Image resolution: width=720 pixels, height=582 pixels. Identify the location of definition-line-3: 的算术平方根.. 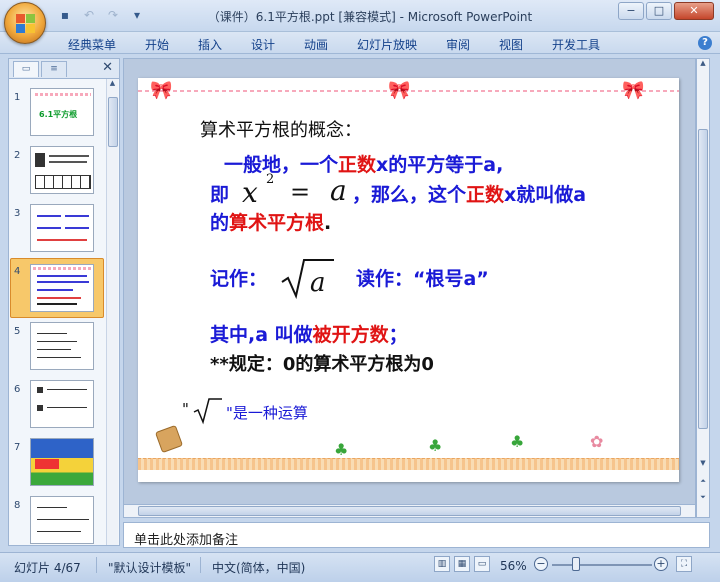
(271, 223).